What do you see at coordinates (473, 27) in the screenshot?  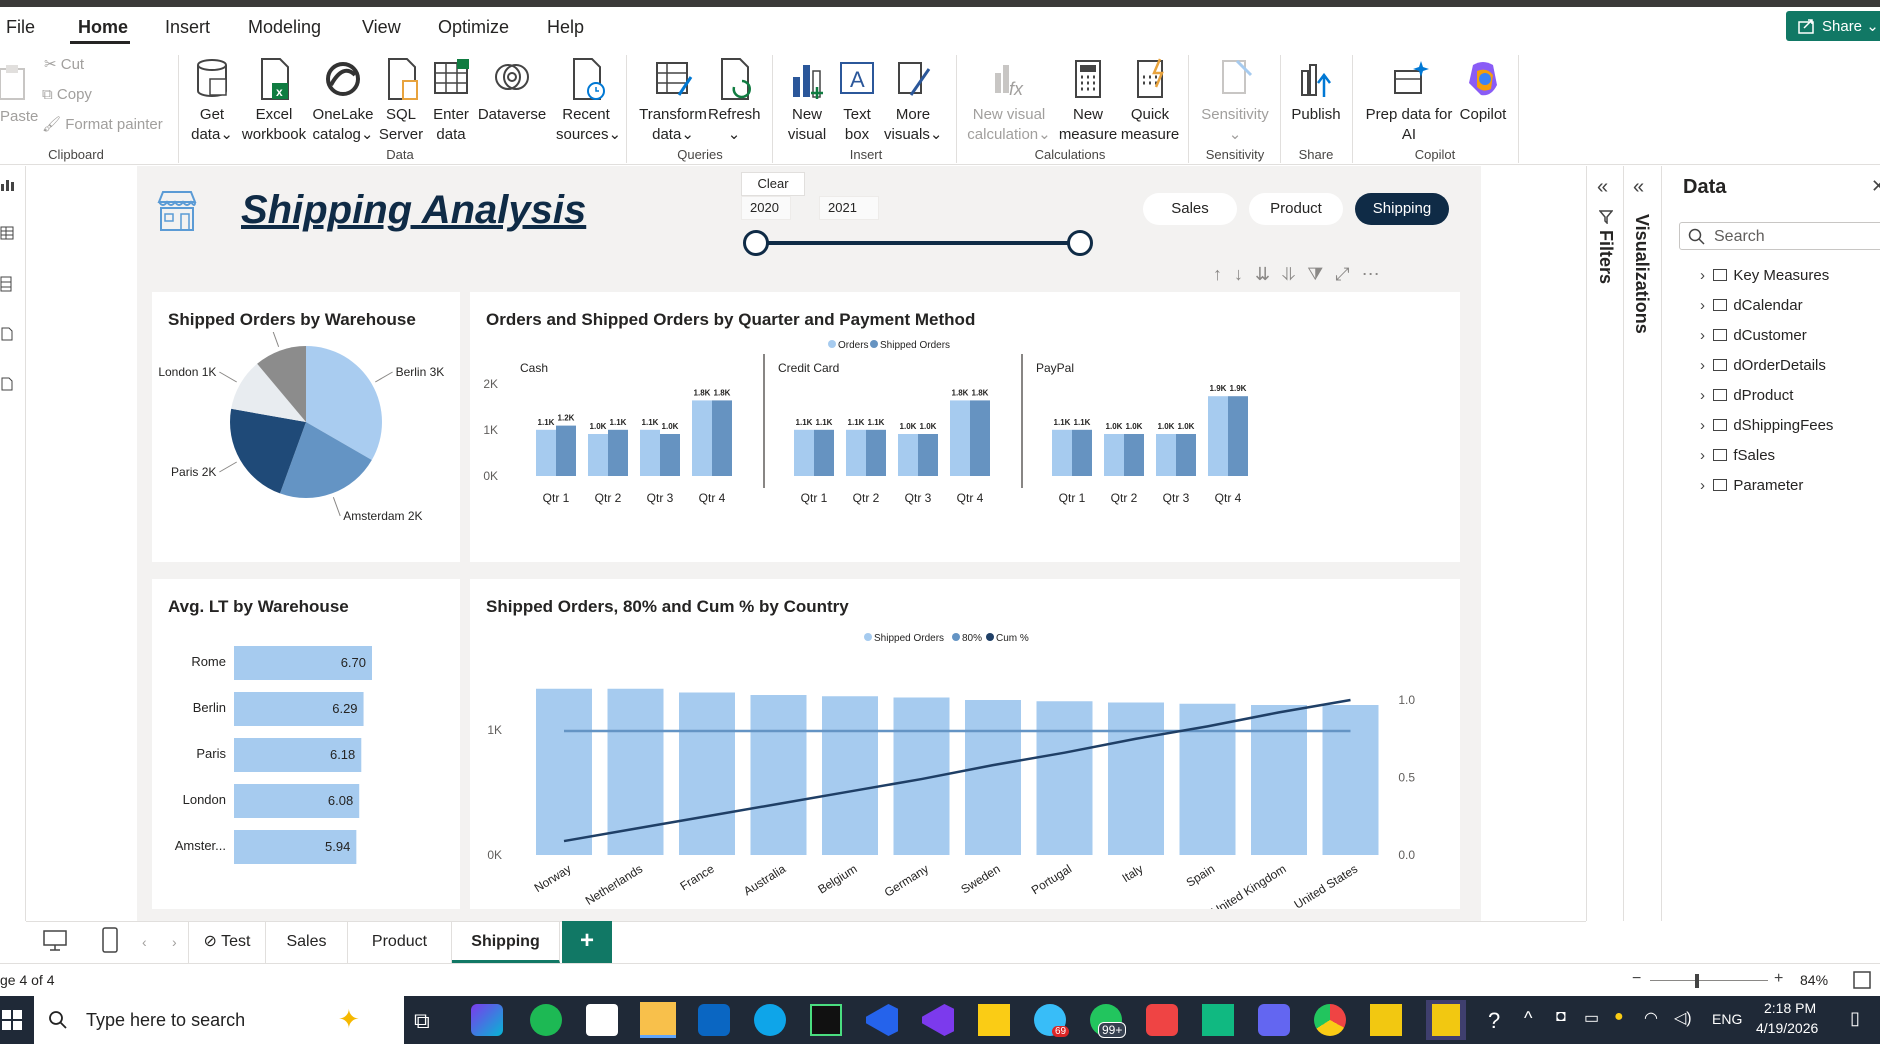 I see `menu-optimize: Optimize` at bounding box center [473, 27].